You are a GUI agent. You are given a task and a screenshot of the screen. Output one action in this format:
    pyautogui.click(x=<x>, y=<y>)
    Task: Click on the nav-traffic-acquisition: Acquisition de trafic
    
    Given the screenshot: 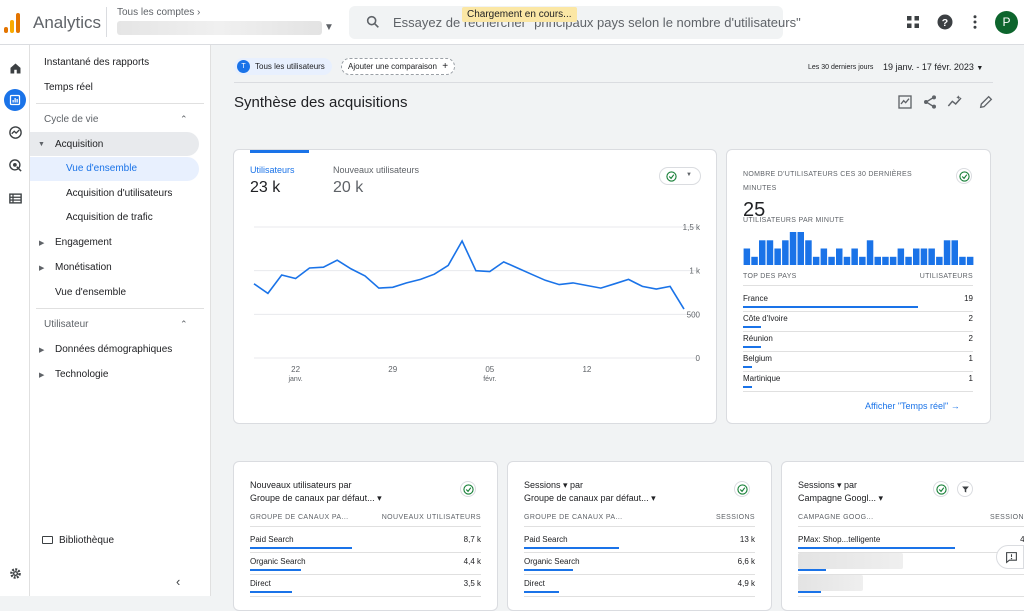 What is the action you would take?
    pyautogui.click(x=109, y=217)
    